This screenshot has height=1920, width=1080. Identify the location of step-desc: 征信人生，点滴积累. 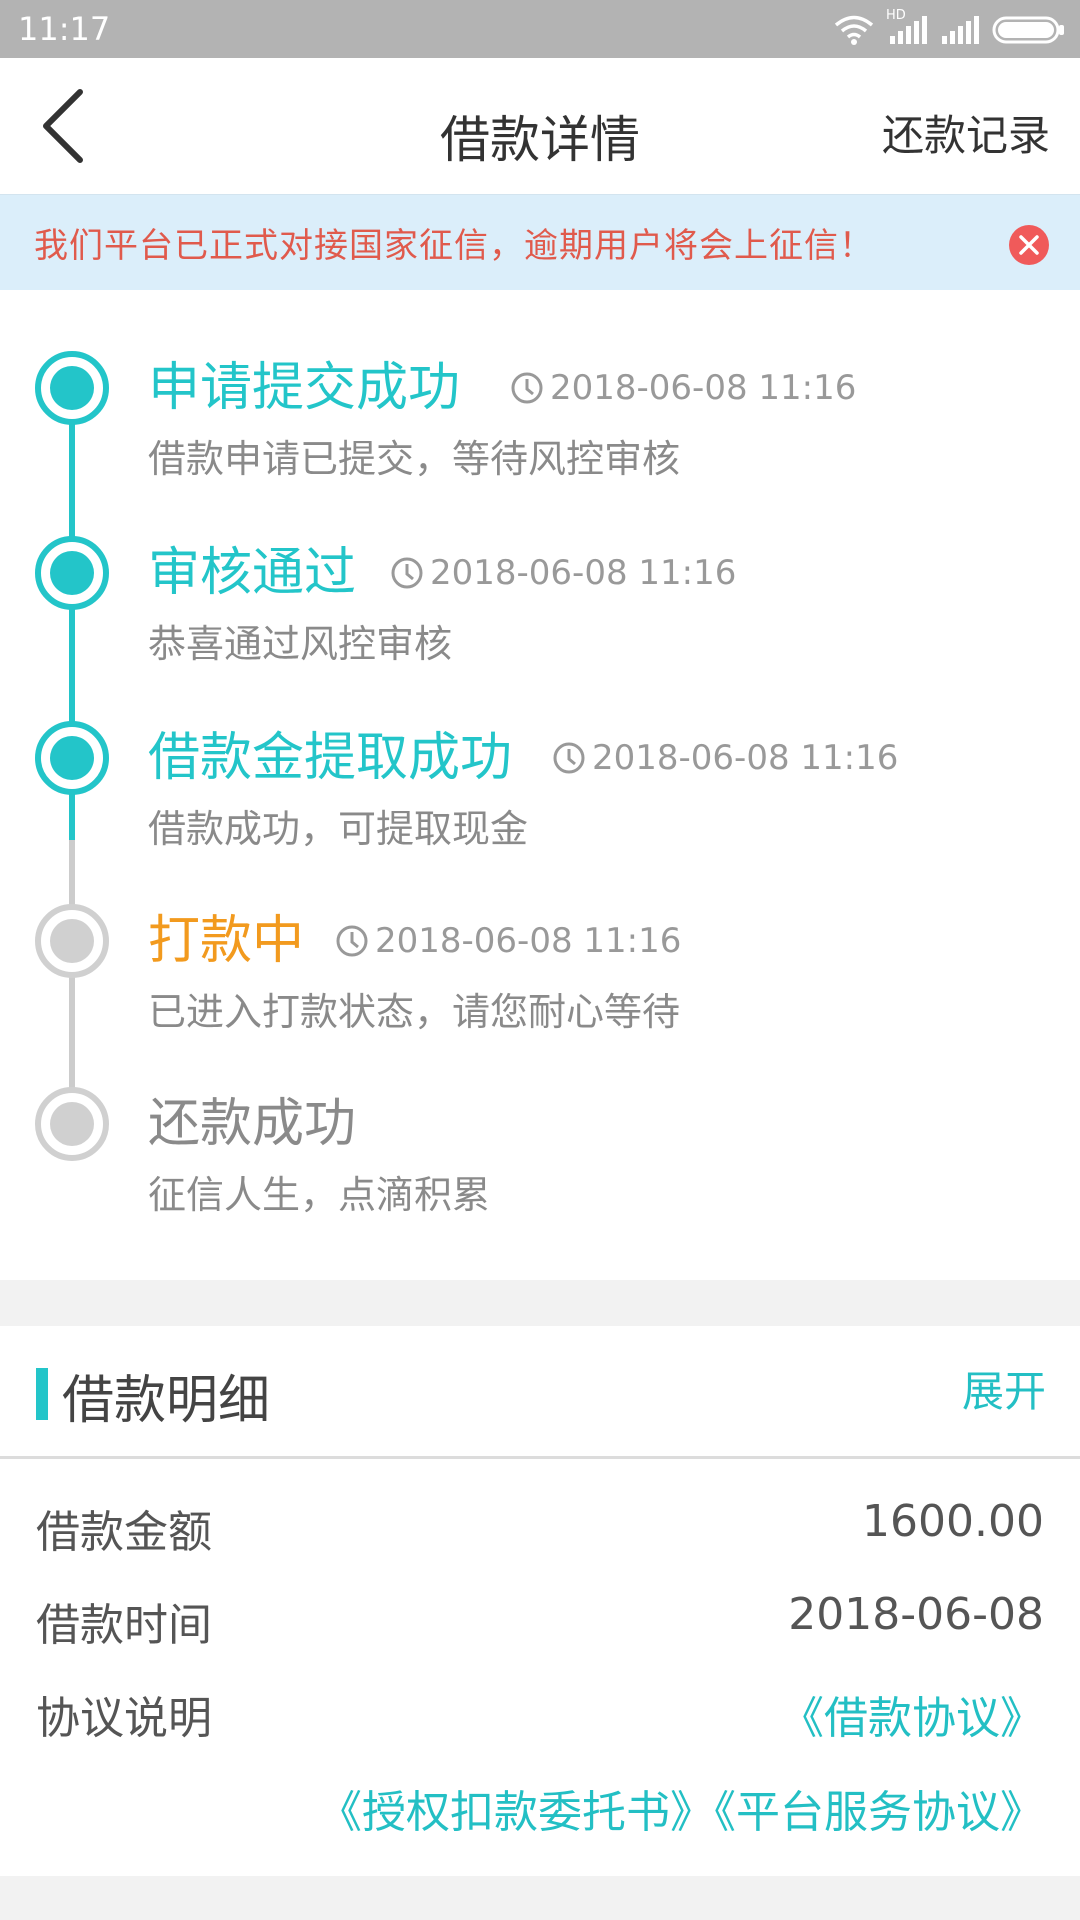
(319, 1195).